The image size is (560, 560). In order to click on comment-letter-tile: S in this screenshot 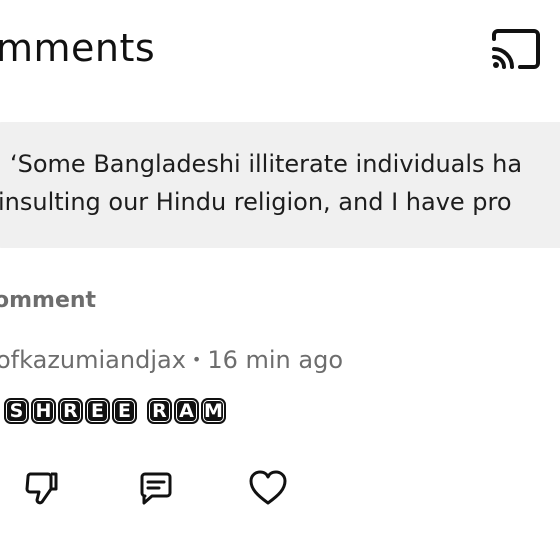, I will do `click(16, 411)`.